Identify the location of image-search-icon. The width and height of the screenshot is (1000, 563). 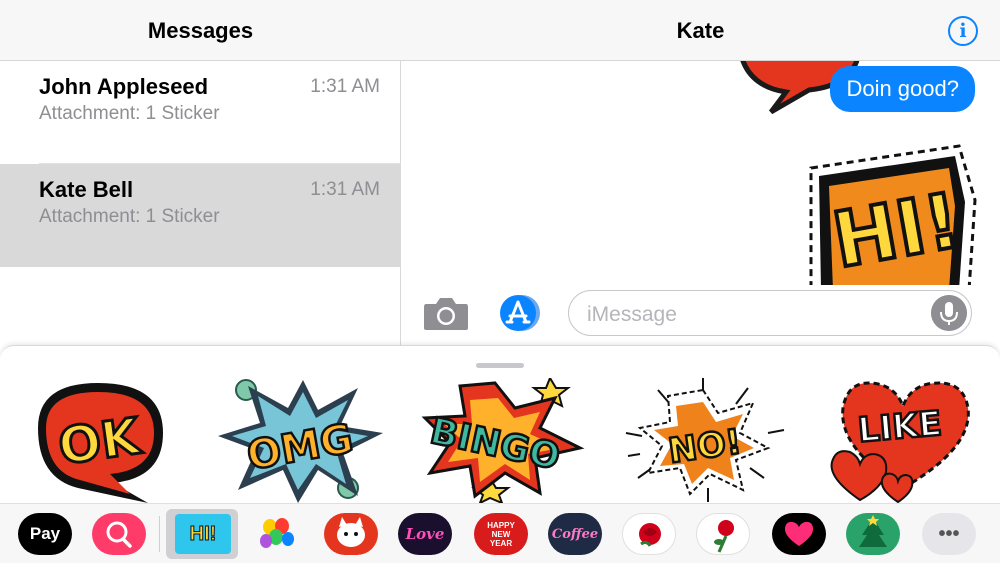
(119, 534).